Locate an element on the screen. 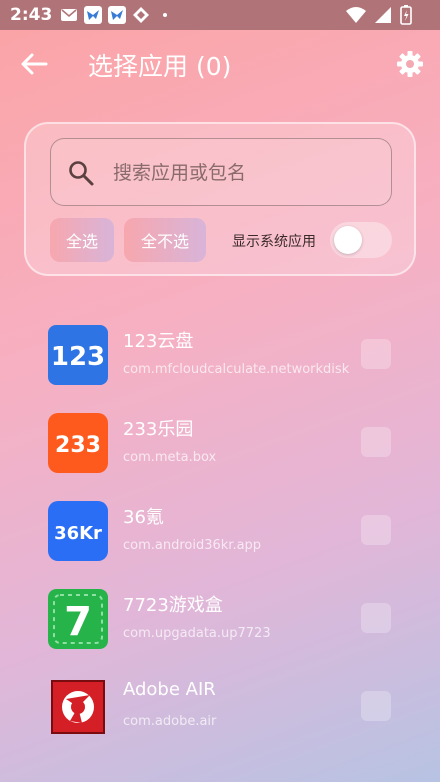 This screenshot has height=782, width=440. page-title: 选择应用 (0) is located at coordinates (160, 66).